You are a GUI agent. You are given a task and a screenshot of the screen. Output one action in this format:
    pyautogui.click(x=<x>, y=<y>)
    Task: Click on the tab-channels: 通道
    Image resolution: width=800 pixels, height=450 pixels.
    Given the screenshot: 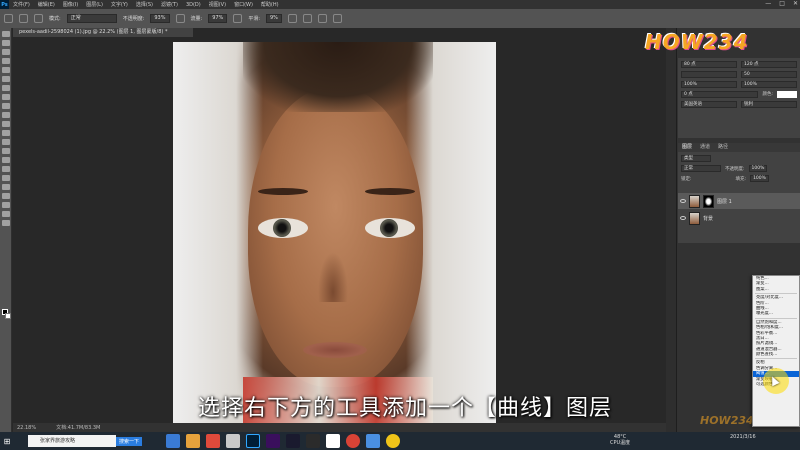 What is the action you would take?
    pyautogui.click(x=705, y=147)
    